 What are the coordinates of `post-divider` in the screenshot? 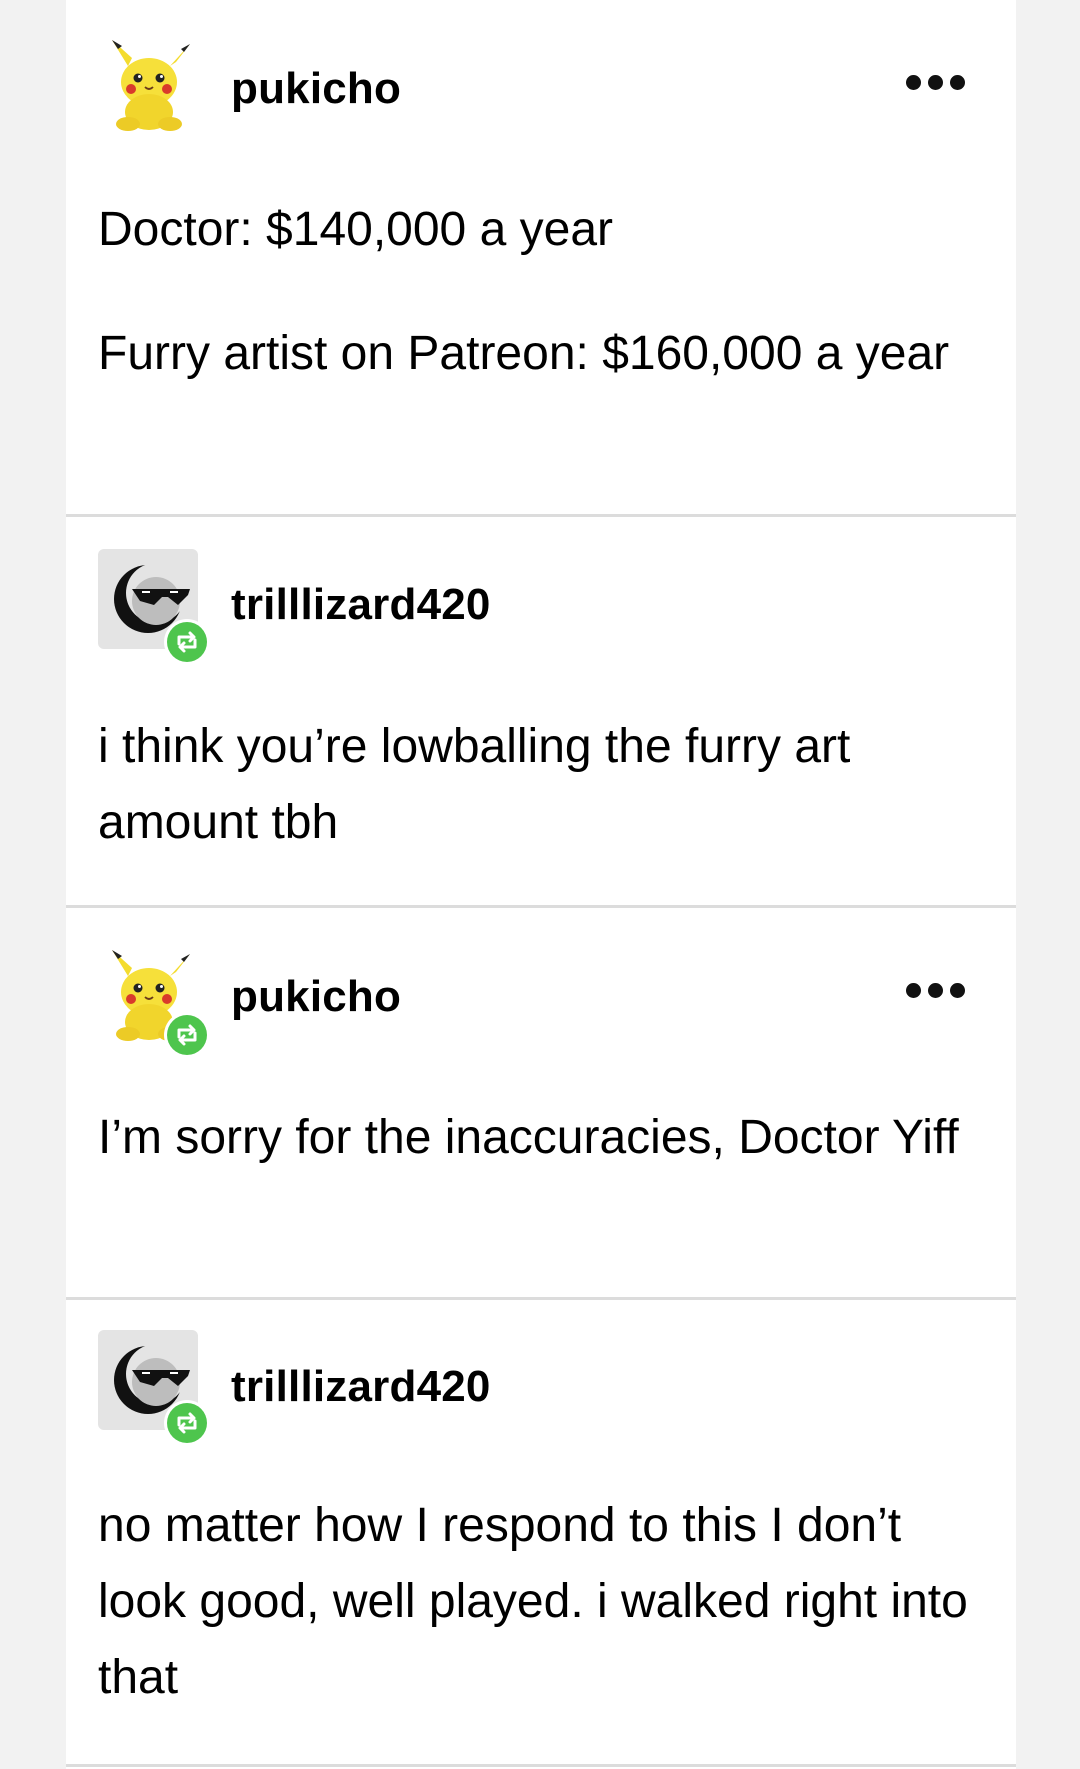 It's located at (541, 1765).